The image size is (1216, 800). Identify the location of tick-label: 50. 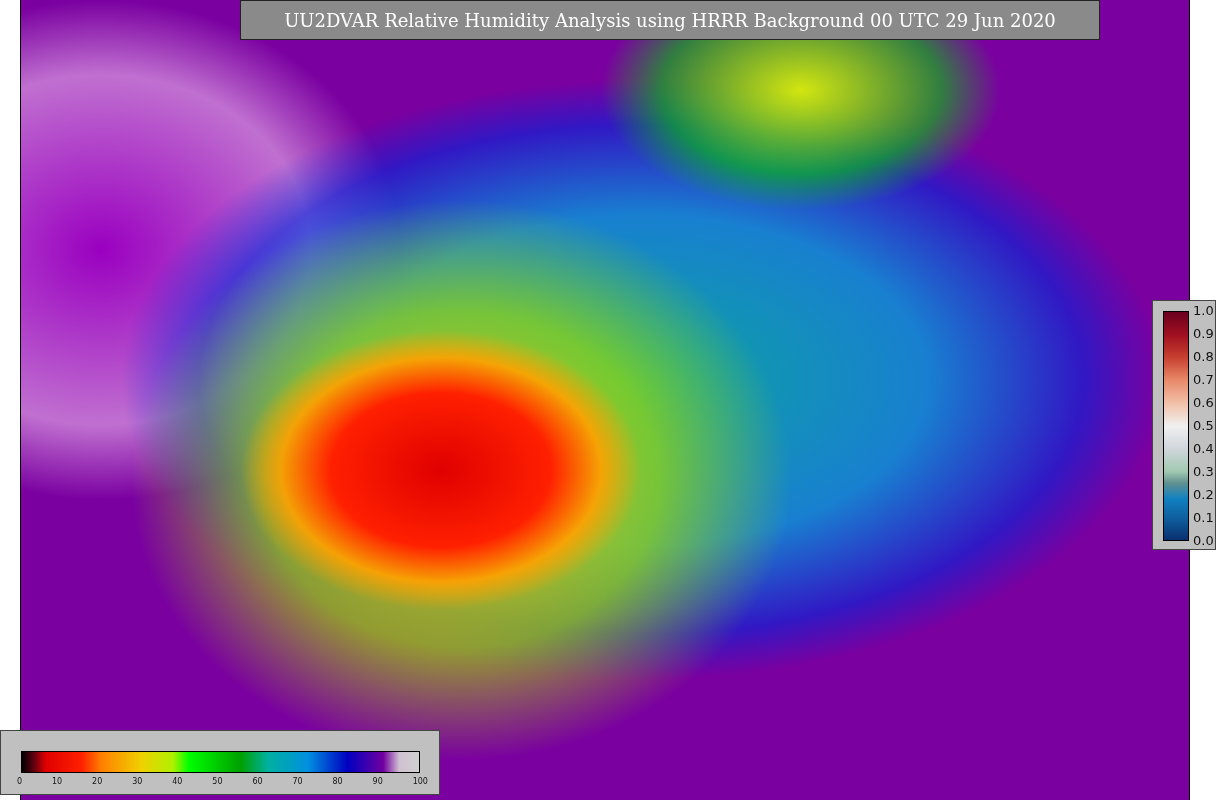
(217, 781).